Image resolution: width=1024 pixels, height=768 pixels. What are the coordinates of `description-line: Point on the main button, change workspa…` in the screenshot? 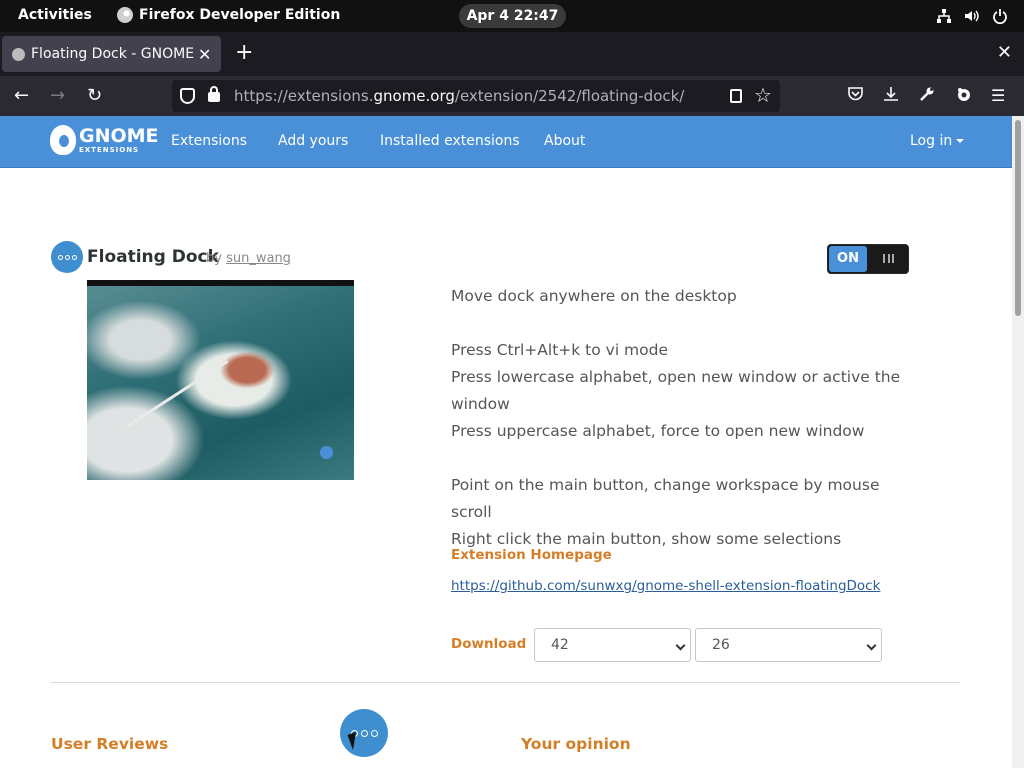 It's located at (665, 498).